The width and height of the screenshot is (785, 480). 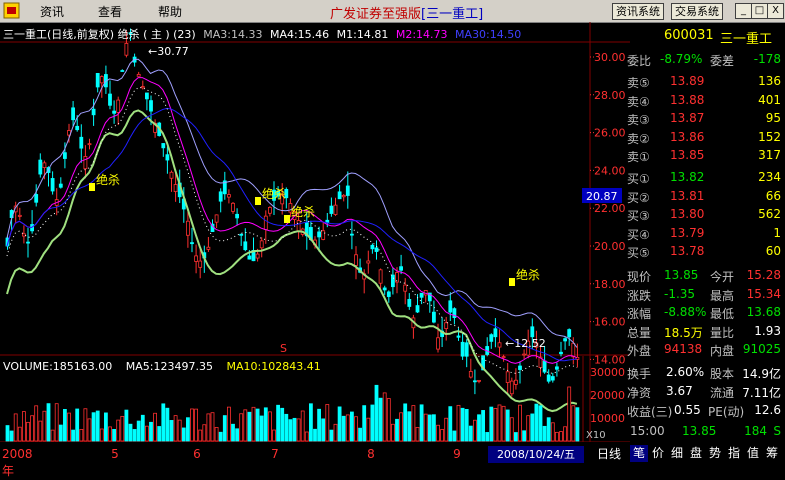 I want to click on row-volume: 562, so click(x=769, y=214).